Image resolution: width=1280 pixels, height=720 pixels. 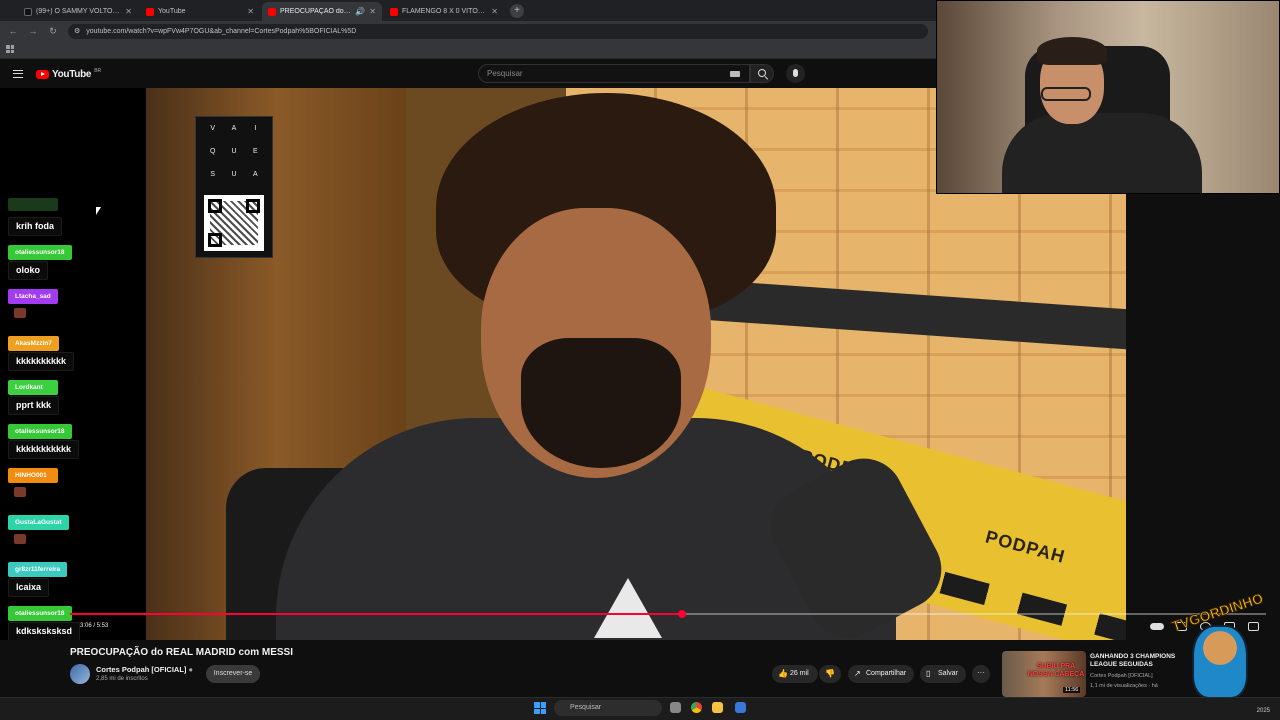 I want to click on search-button, so click(x=762, y=73).